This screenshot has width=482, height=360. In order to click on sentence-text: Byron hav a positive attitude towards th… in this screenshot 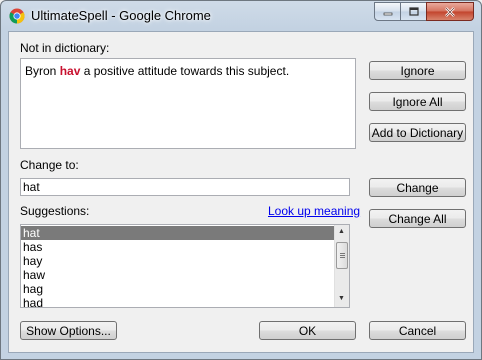, I will do `click(157, 71)`.